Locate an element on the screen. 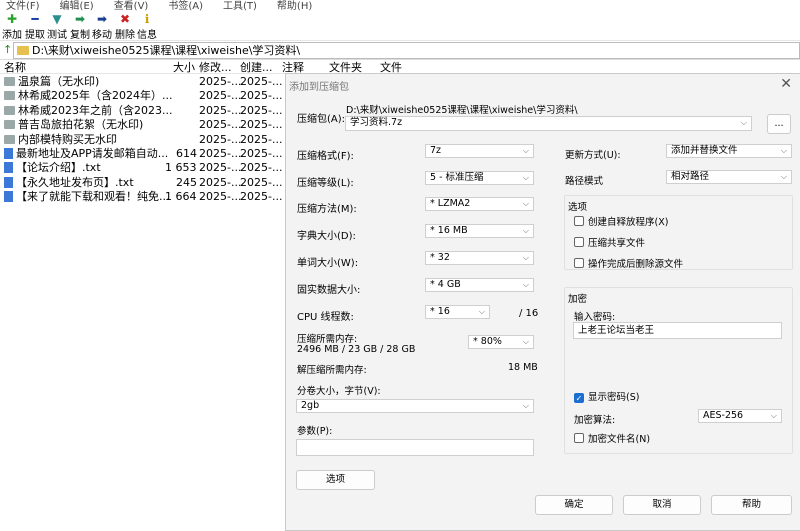 This screenshot has height=531, width=800. dialog-title: 添加到压缩包 is located at coordinates (319, 87).